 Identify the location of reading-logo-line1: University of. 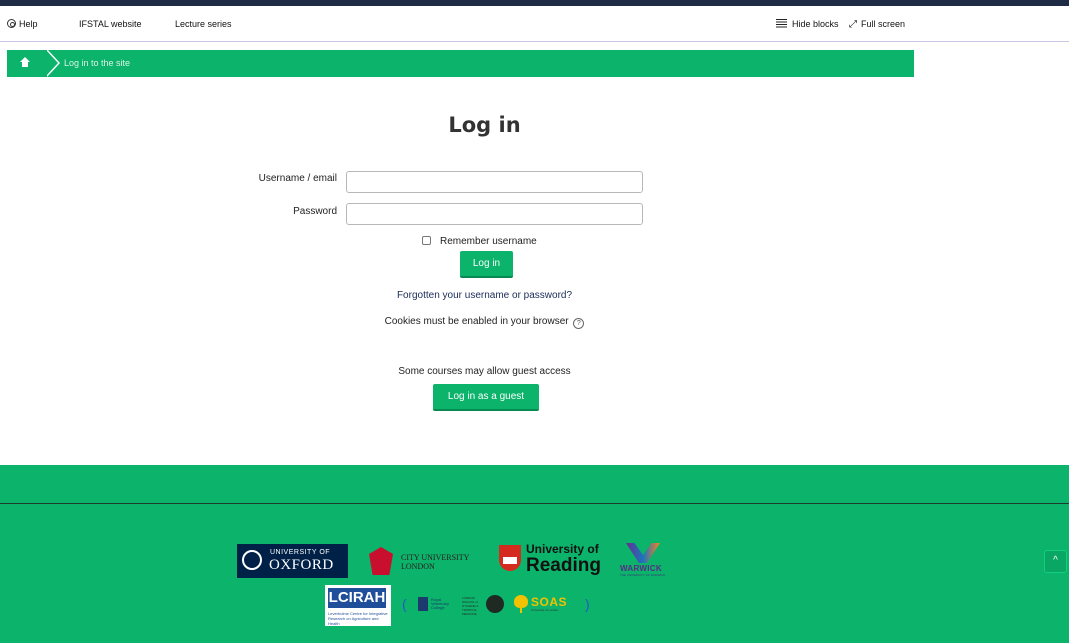
(562, 549).